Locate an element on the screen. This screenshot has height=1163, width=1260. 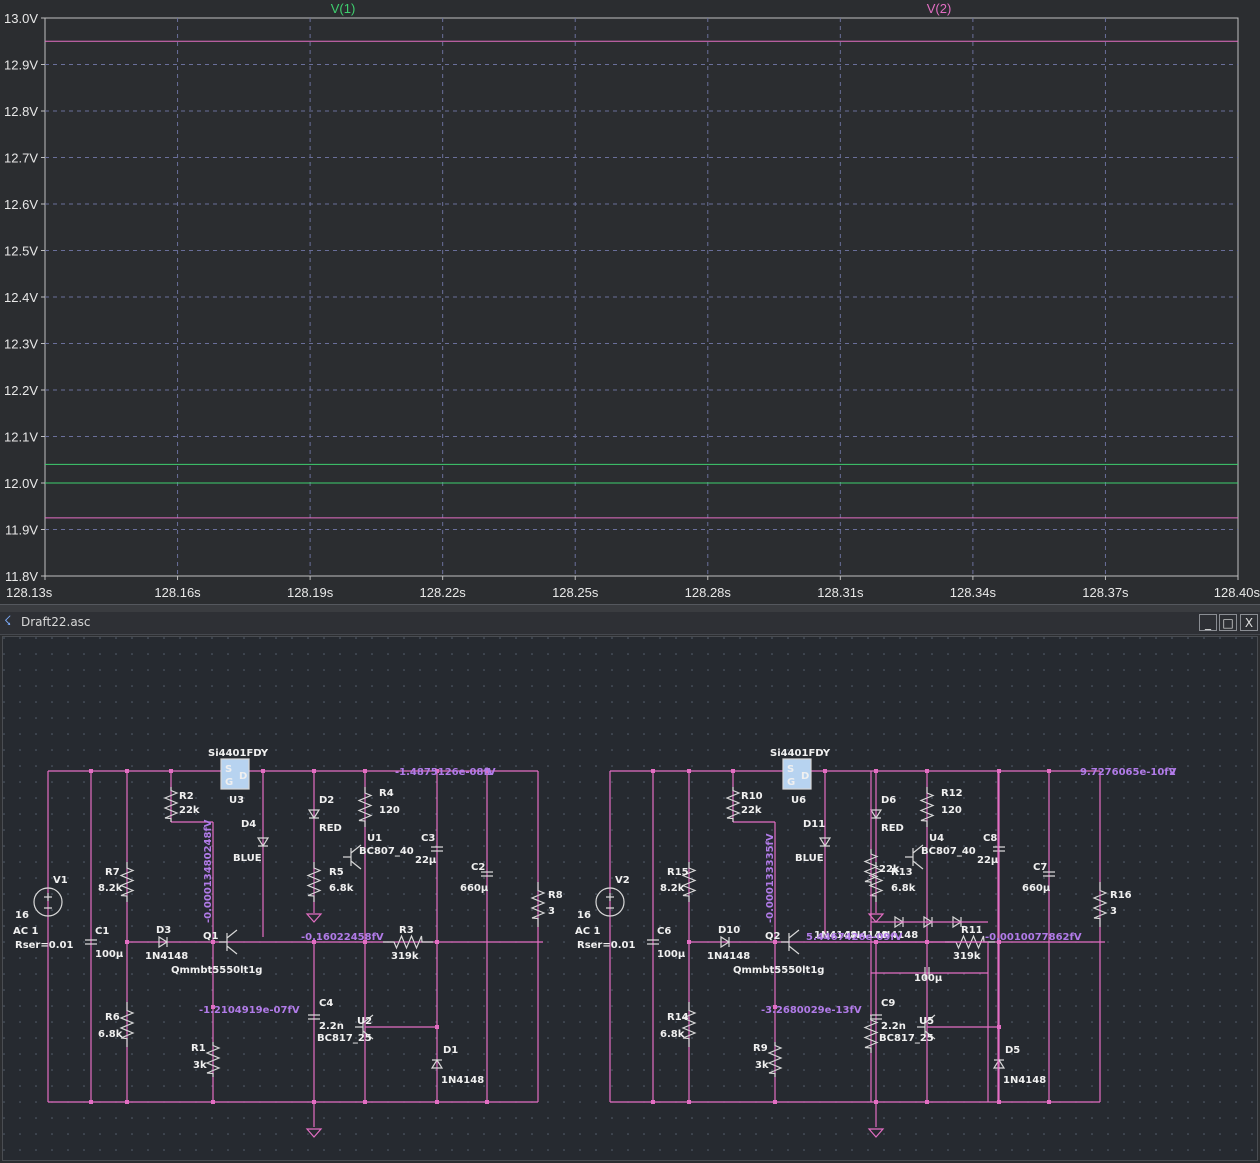
component-label: D11 is located at coordinates (814, 824).